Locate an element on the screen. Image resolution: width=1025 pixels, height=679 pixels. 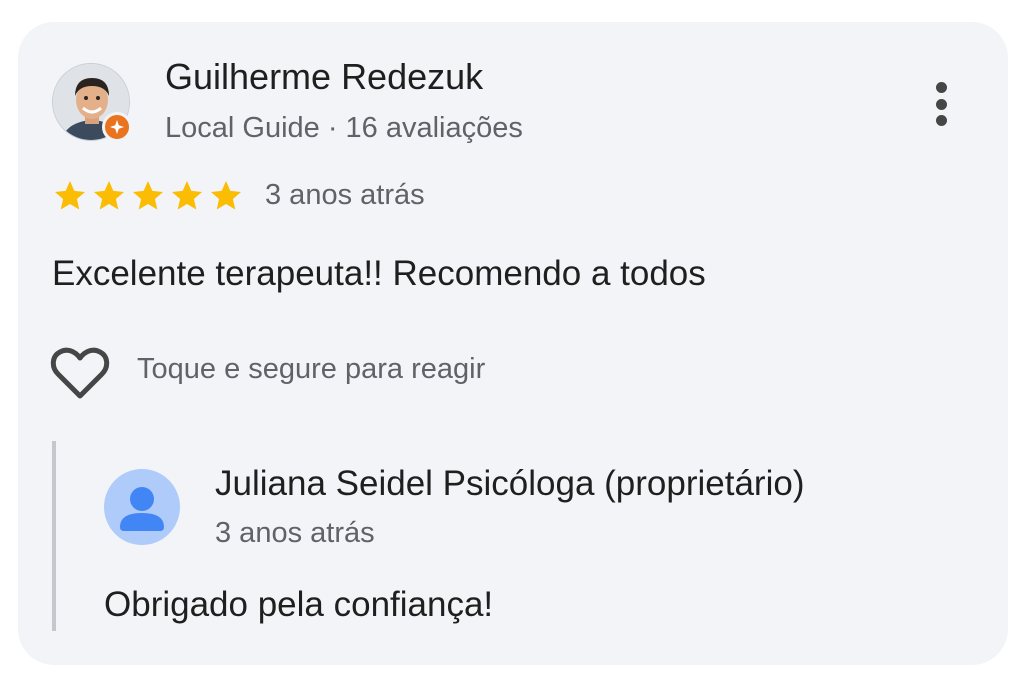
review-time: 3 anos atrás is located at coordinates (345, 195).